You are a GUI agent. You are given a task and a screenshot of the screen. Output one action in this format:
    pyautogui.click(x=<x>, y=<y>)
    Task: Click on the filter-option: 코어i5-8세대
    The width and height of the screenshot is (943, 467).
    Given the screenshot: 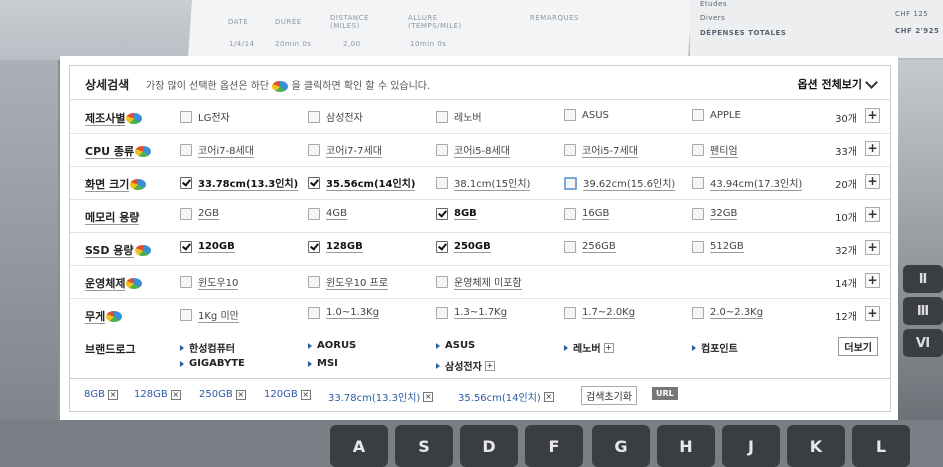 What is the action you would take?
    pyautogui.click(x=473, y=150)
    